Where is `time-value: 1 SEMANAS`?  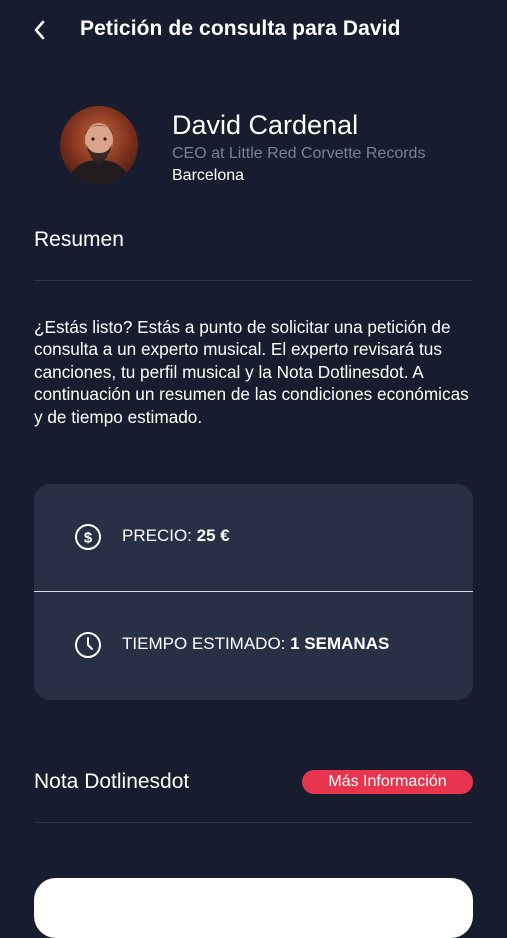
time-value: 1 SEMANAS is located at coordinates (340, 643).